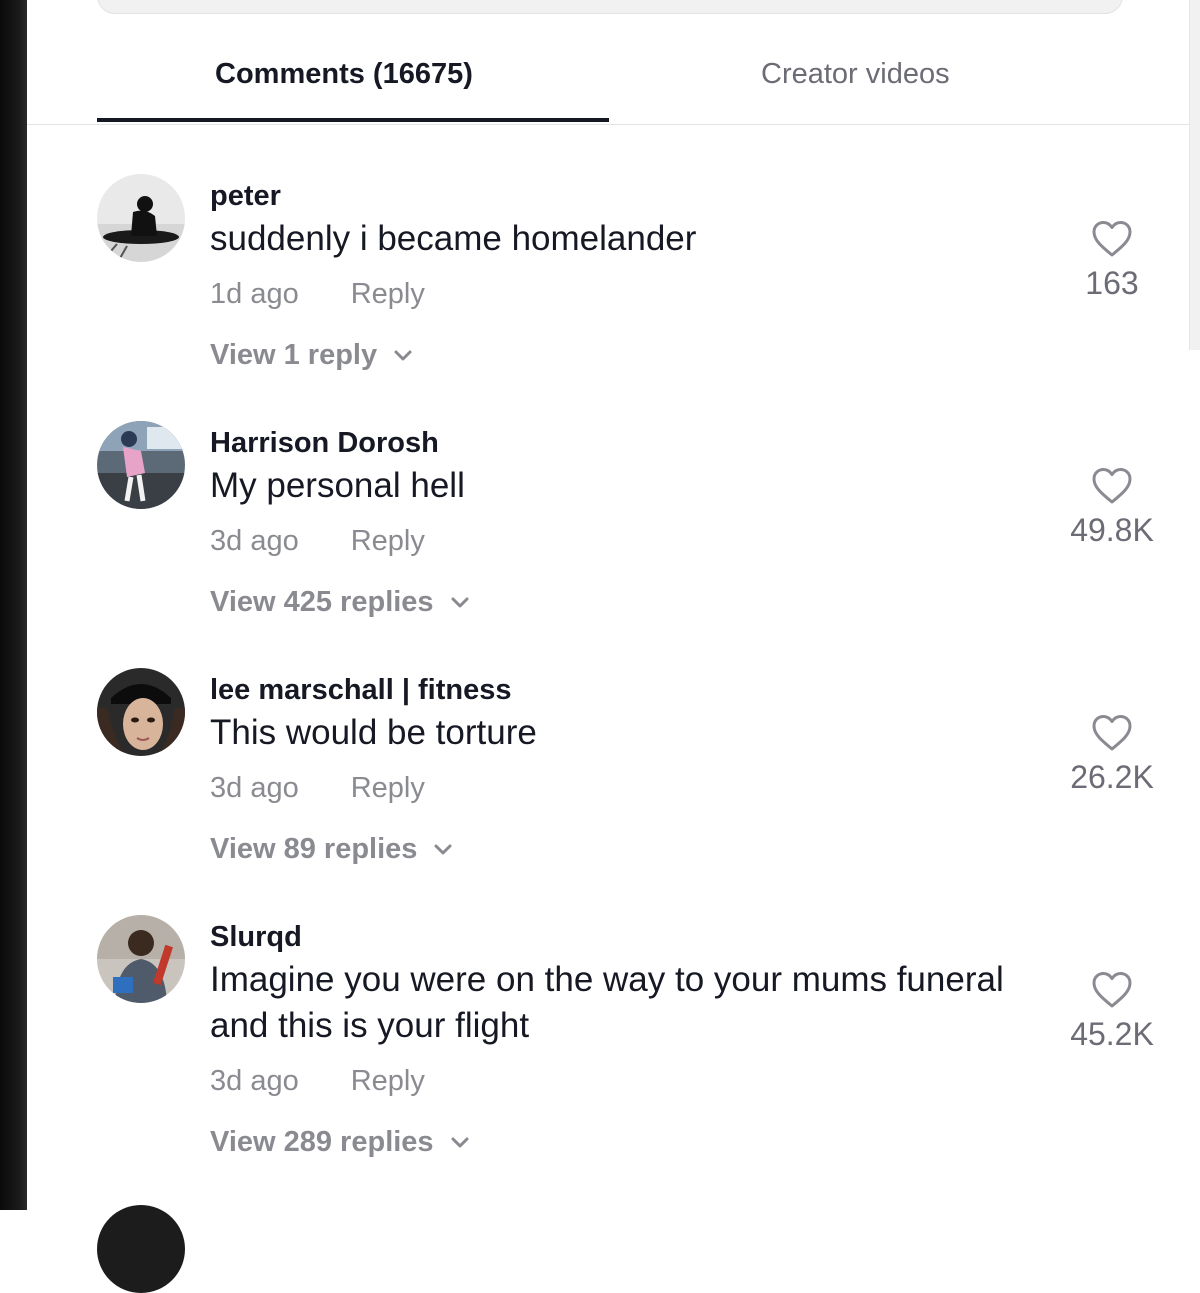 This screenshot has height=1293, width=1200. Describe the element at coordinates (625, 196) in the screenshot. I see `comment-username: peter` at that location.